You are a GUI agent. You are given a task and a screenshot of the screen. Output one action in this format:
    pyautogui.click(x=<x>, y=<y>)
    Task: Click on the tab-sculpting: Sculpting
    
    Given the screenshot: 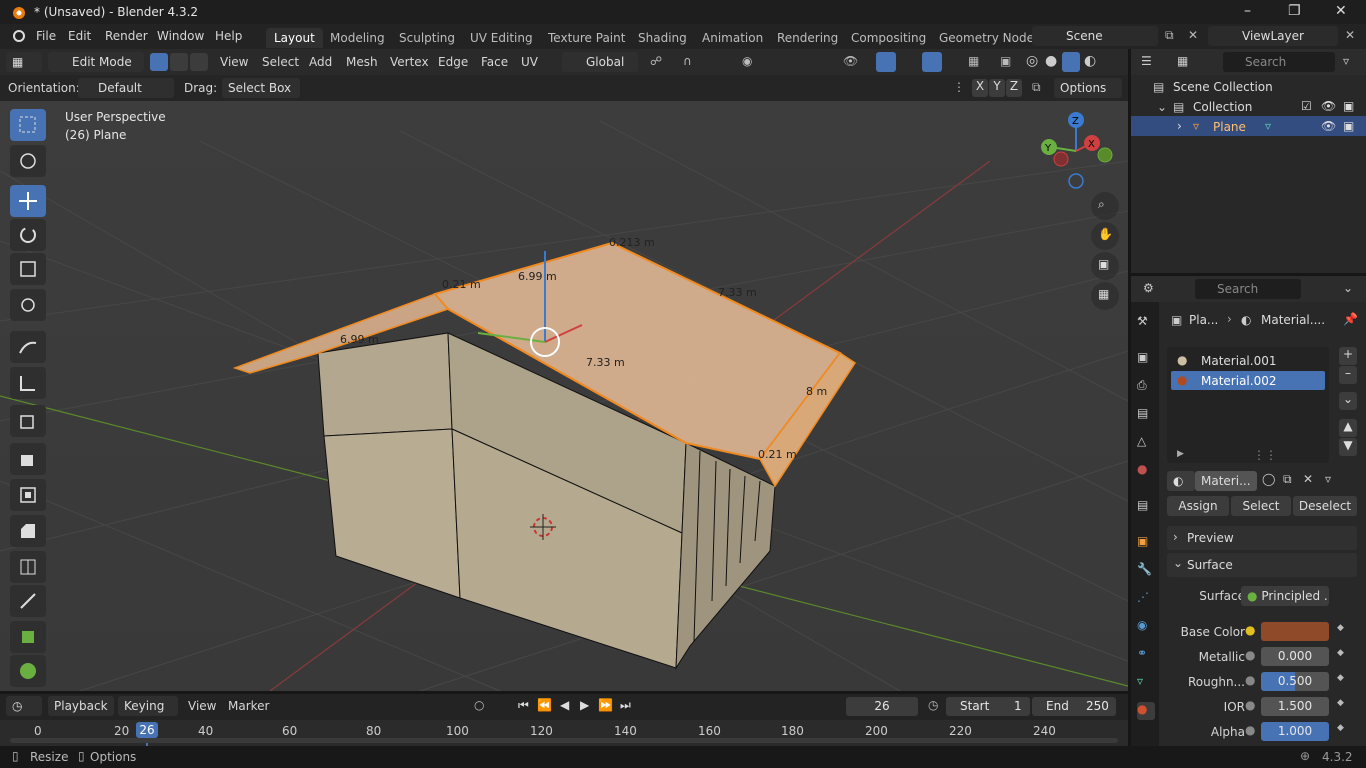 What is the action you would take?
    pyautogui.click(x=427, y=38)
    